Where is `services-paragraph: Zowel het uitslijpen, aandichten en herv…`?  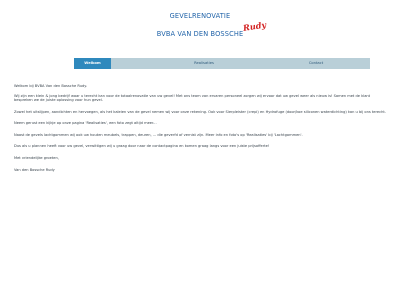
services-paragraph: Zowel het uitslijpen, aandichten en herv… is located at coordinates (200, 111).